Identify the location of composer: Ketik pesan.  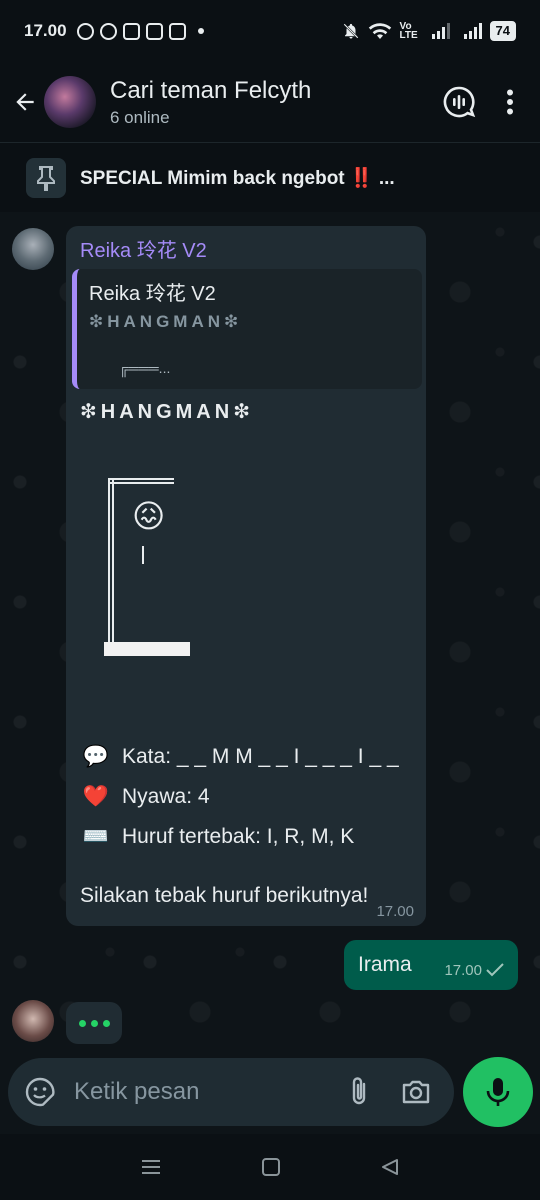
(270, 1094).